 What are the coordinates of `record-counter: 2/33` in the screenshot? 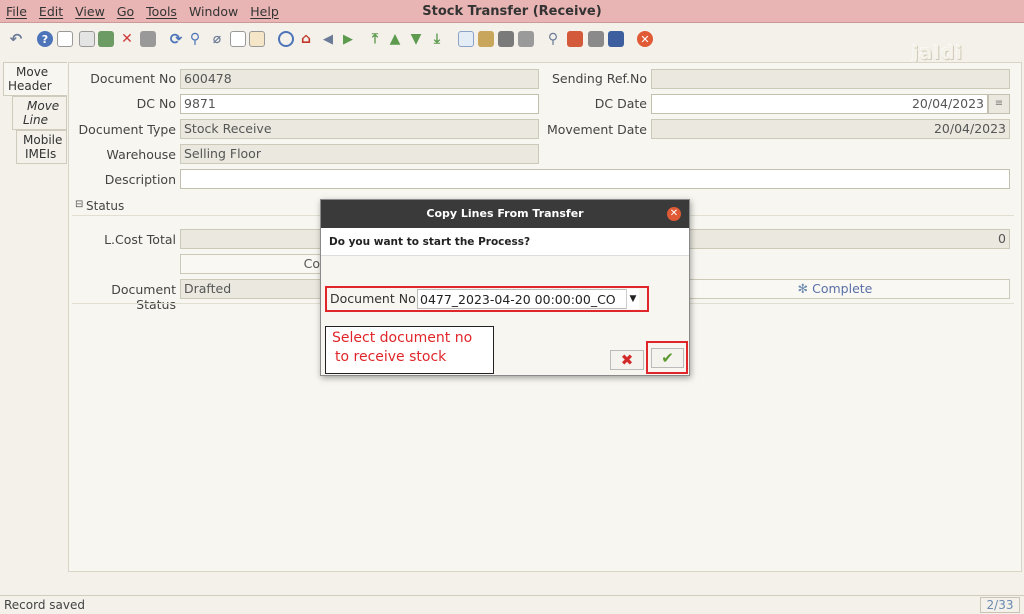 It's located at (1000, 605).